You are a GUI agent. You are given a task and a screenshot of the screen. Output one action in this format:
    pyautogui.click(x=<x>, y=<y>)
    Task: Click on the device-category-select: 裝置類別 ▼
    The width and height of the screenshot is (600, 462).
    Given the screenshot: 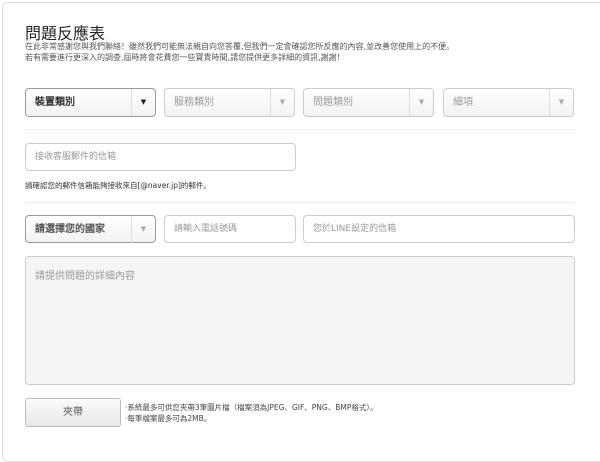 What is the action you would take?
    pyautogui.click(x=90, y=102)
    